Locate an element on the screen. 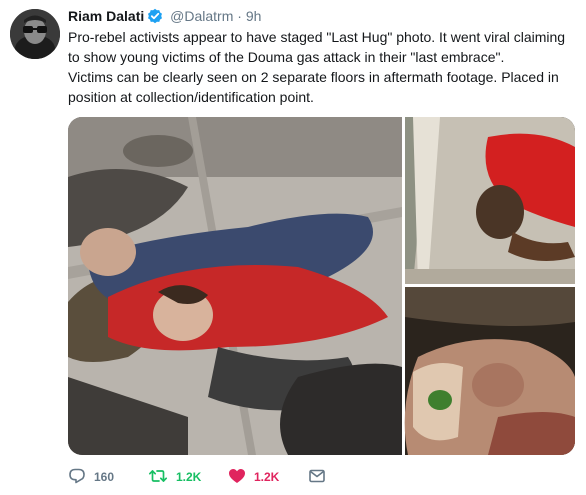 The image size is (586, 495). tweet-timestamp: 9h is located at coordinates (254, 16).